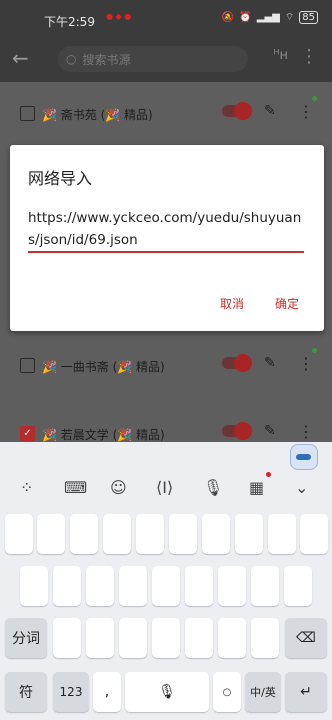  Describe the element at coordinates (306, 638) in the screenshot. I see `backspace-key: ⌫` at that location.